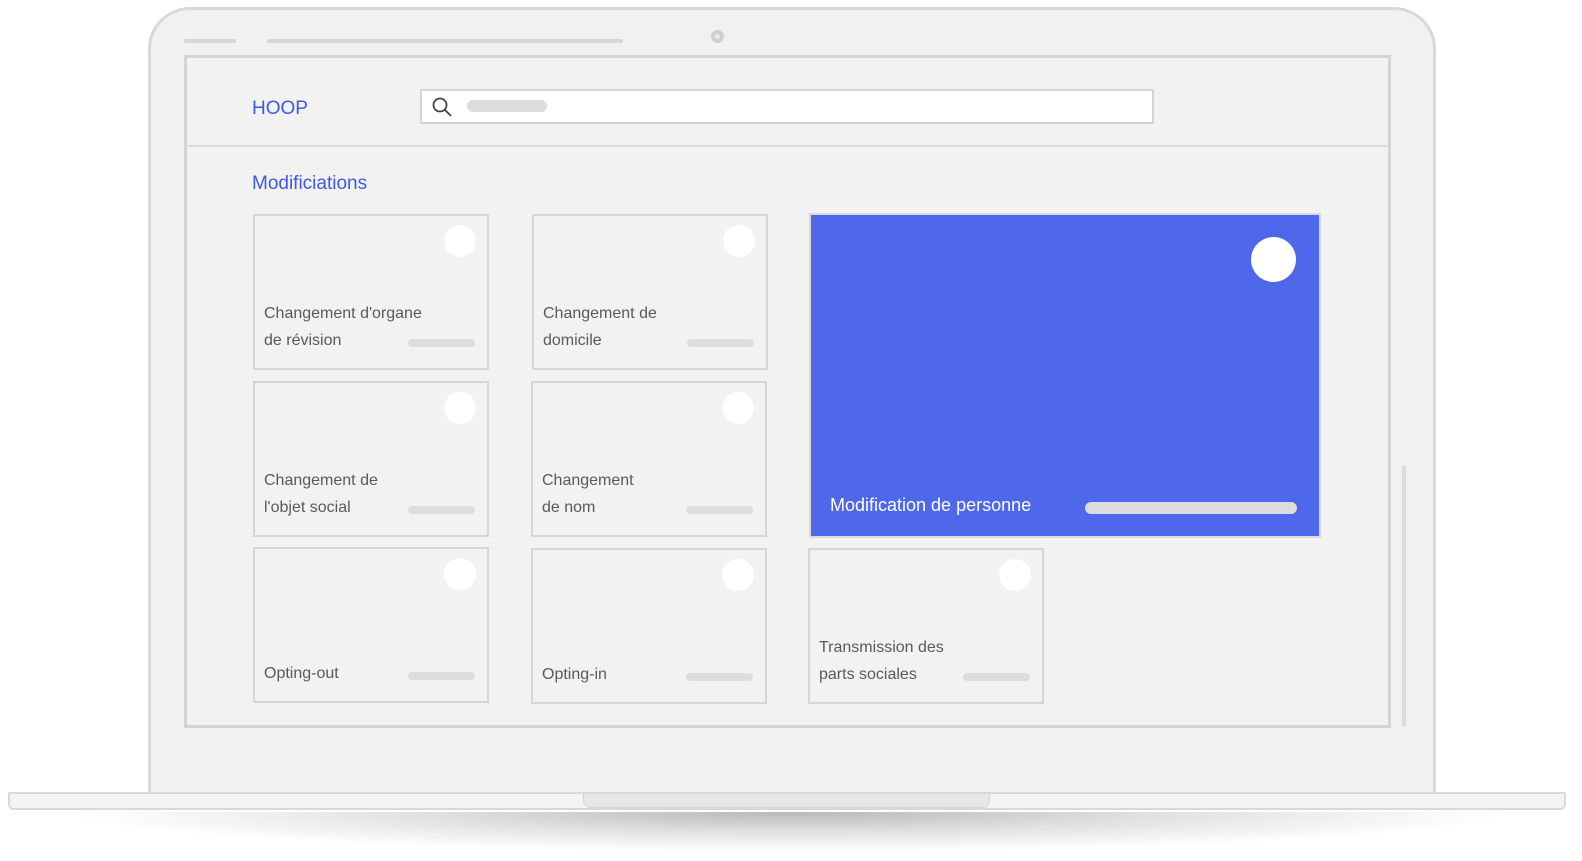 This screenshot has width=1582, height=861. What do you see at coordinates (600, 327) in the screenshot?
I see `card-label: Changement de domicile` at bounding box center [600, 327].